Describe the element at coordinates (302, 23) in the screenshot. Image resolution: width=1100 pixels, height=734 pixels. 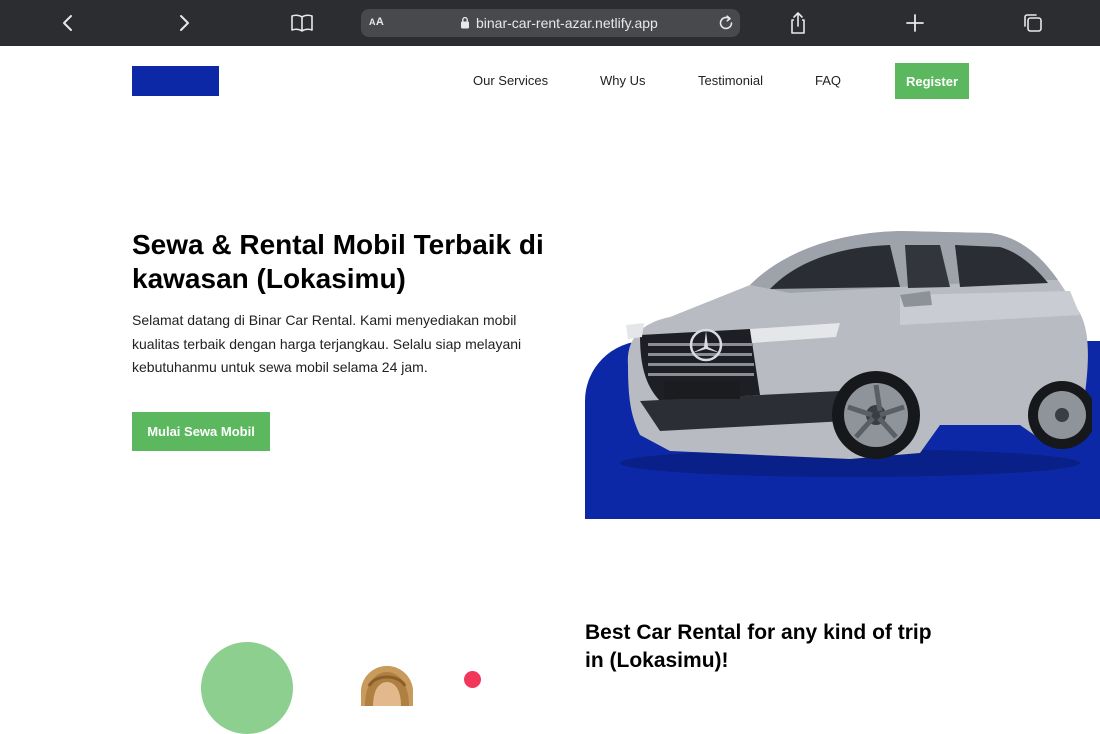
I see `bookmarks-book-icon` at that location.